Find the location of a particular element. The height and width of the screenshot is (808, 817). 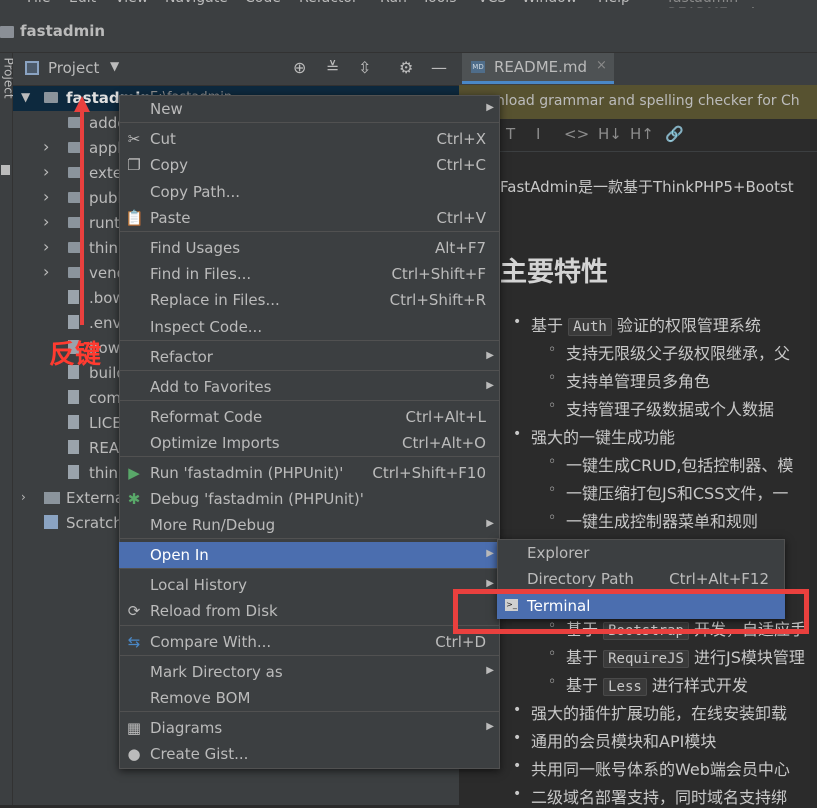

annotation-arrow-head is located at coordinates (82, 104).